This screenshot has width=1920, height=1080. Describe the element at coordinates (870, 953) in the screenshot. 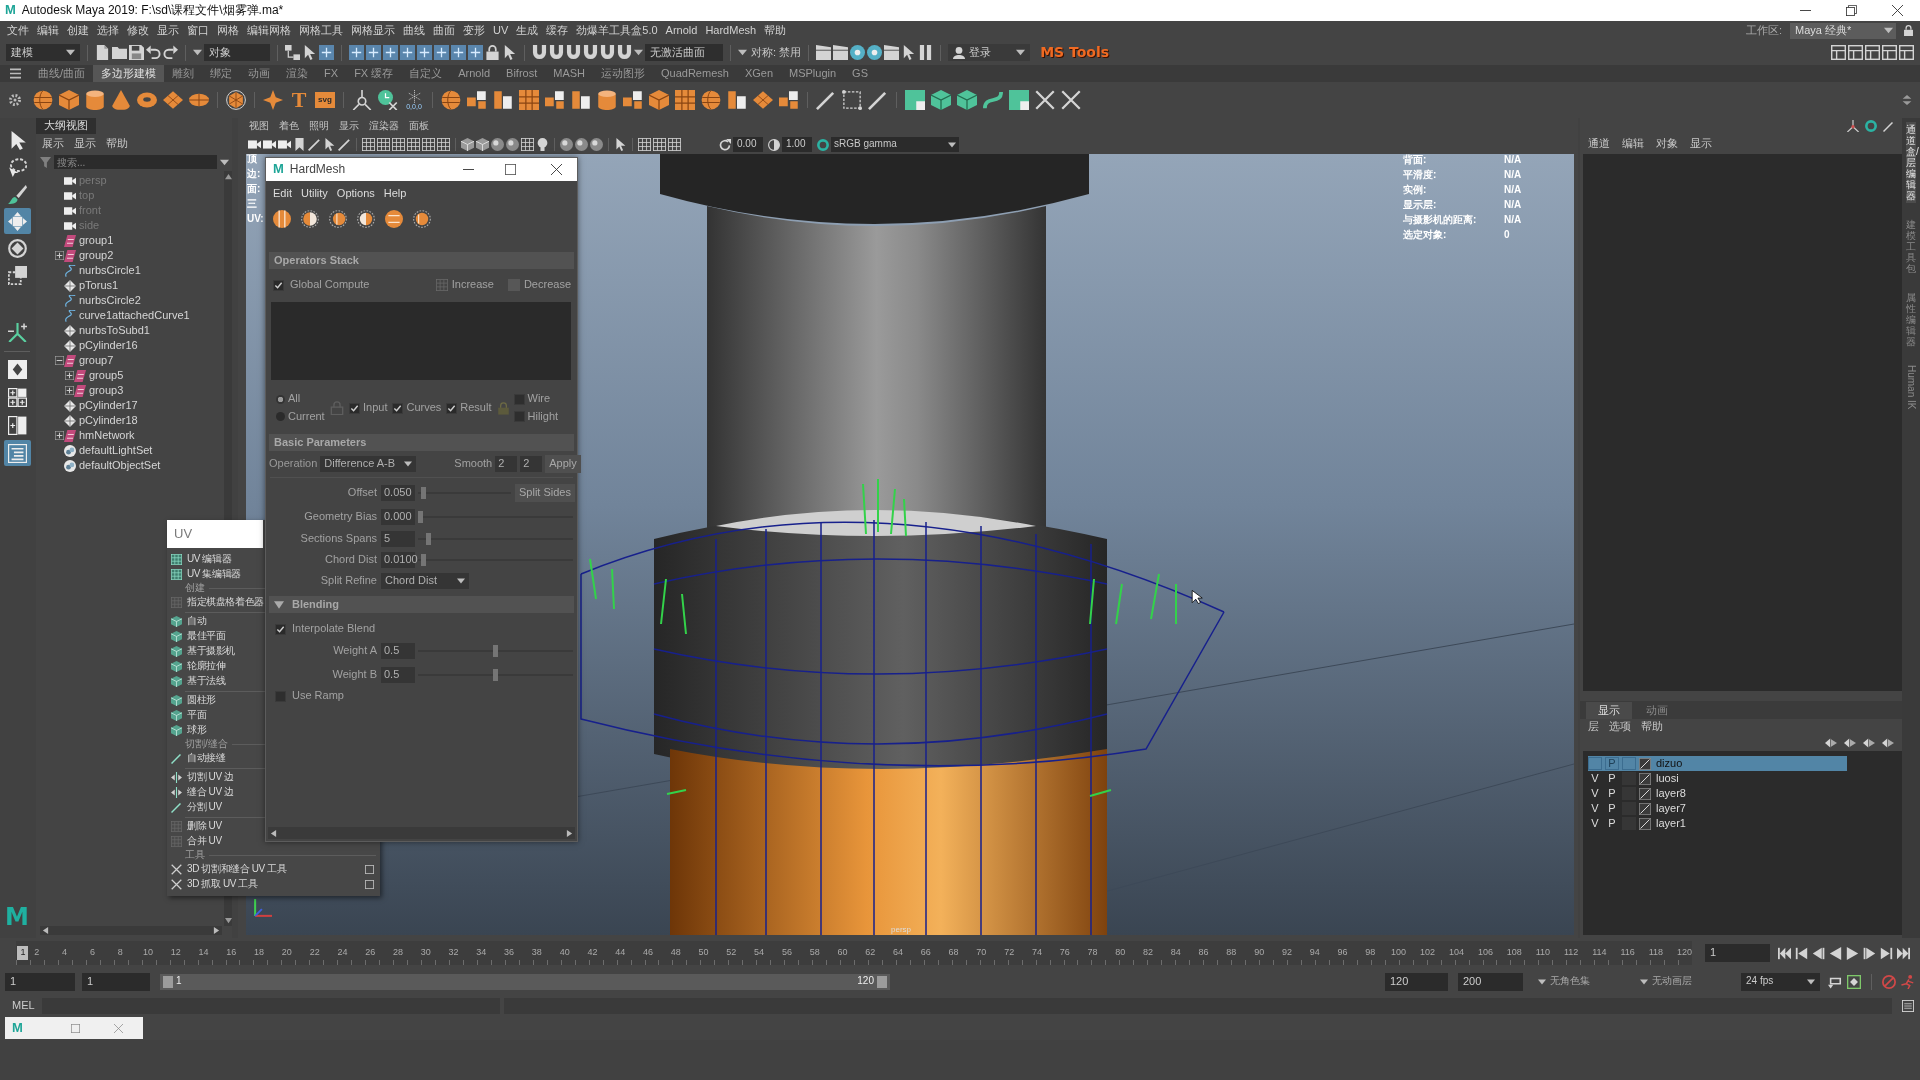

I see `frame-label: 62` at that location.